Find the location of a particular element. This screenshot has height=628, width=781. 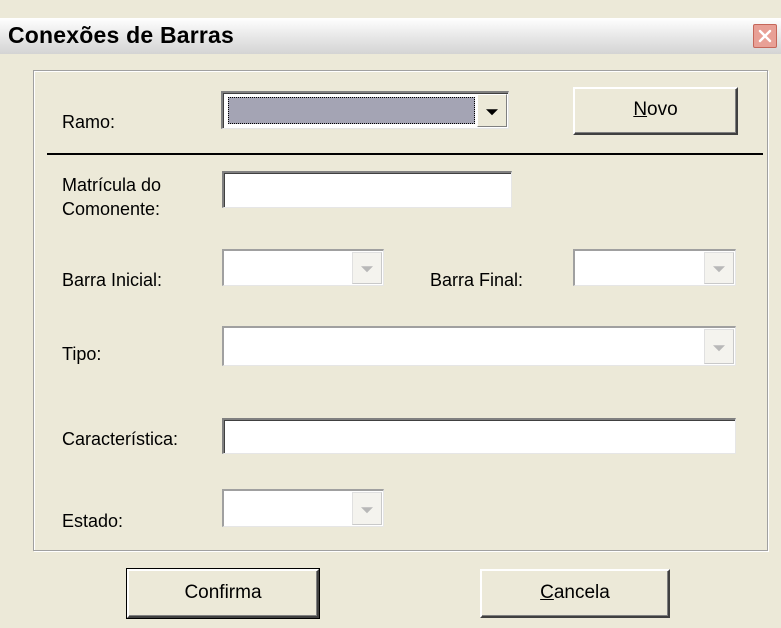

matricula-input is located at coordinates (367, 189).